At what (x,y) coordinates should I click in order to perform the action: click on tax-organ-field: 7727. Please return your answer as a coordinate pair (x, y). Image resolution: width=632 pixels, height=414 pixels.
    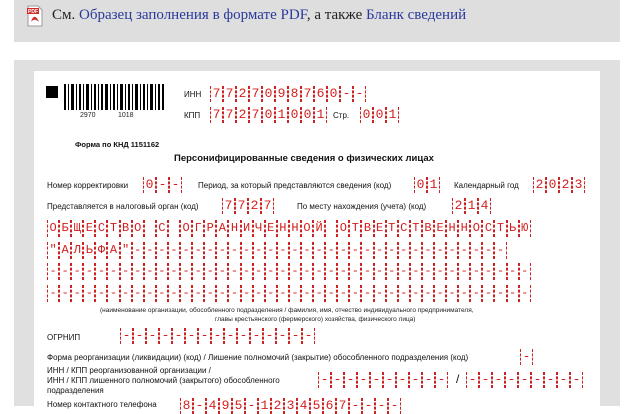
    Looking at the image, I should click on (248, 206).